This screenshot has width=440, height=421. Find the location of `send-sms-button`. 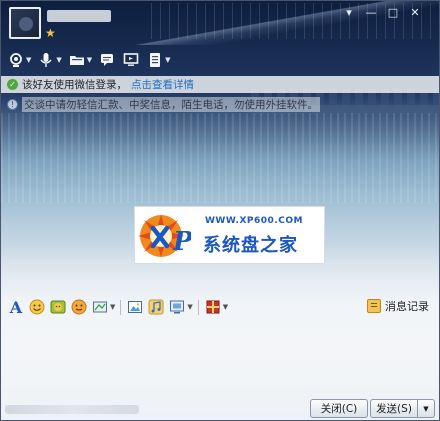

send-sms-button is located at coordinates (107, 60).